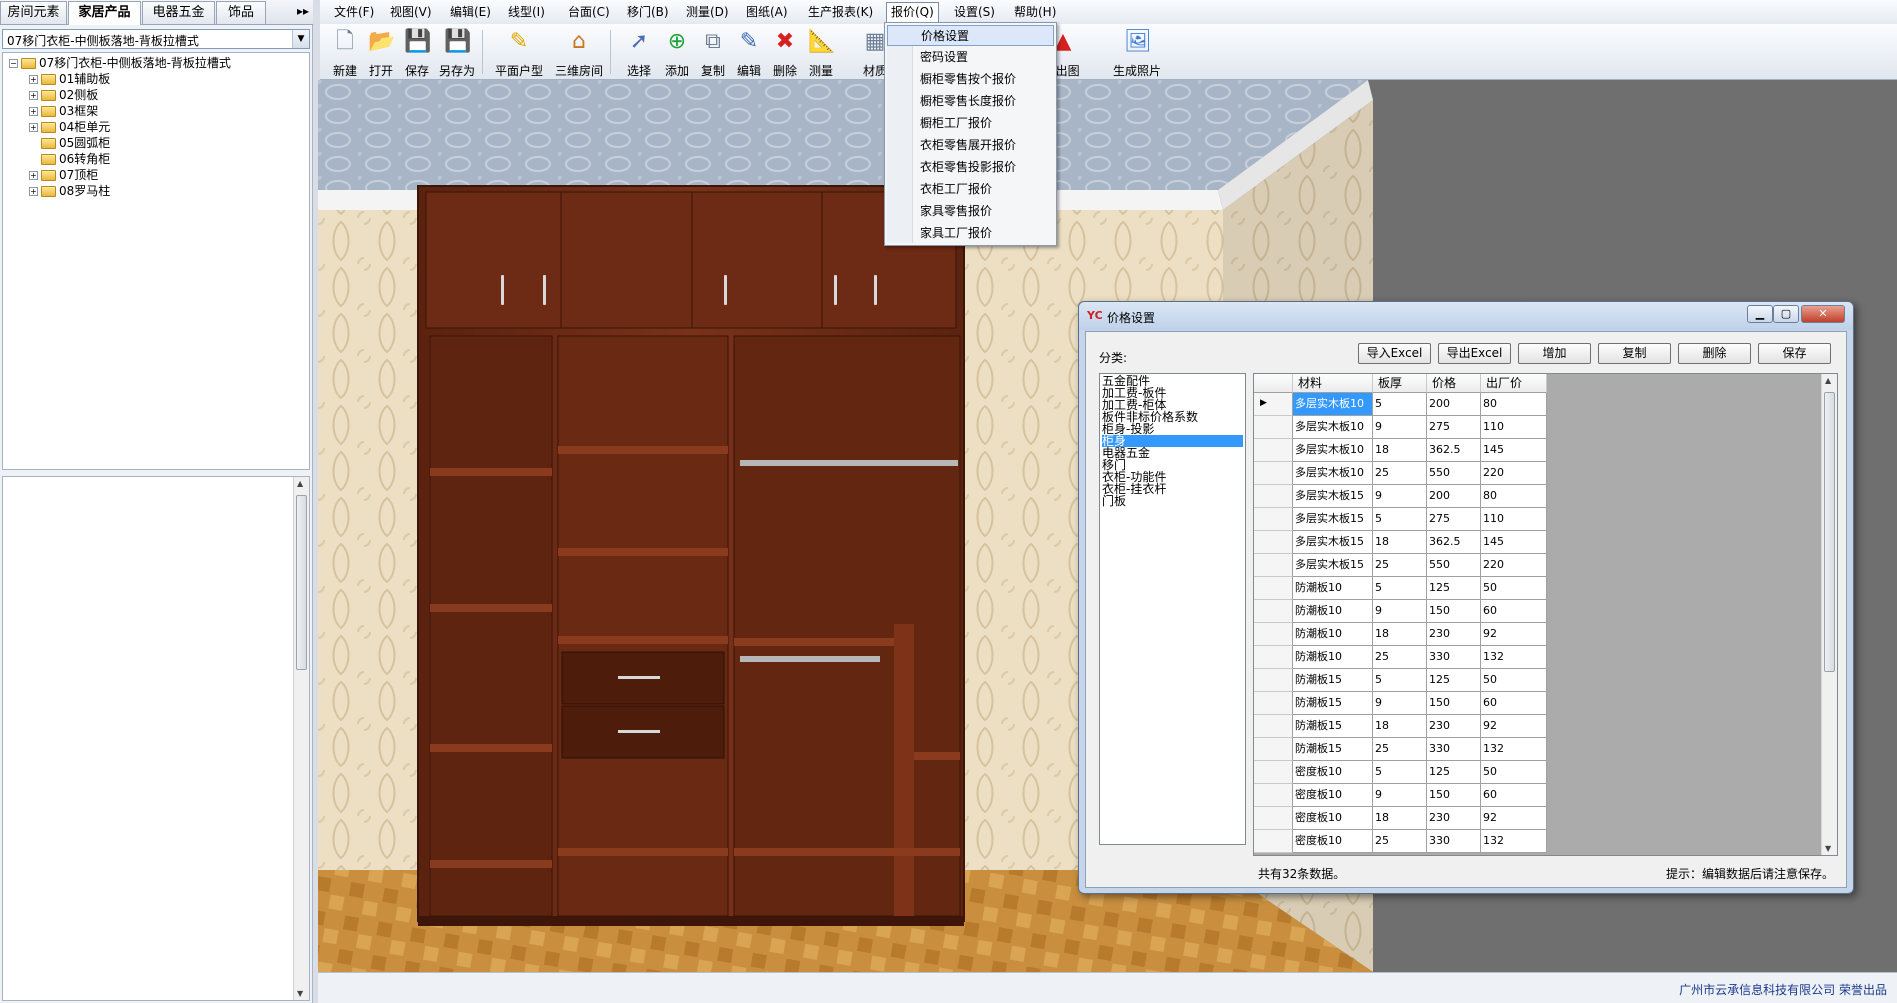  What do you see at coordinates (970, 79) in the screenshot?
I see `menu-item-cabinet-retail-per-unit: 橱柜零售按个报价` at bounding box center [970, 79].